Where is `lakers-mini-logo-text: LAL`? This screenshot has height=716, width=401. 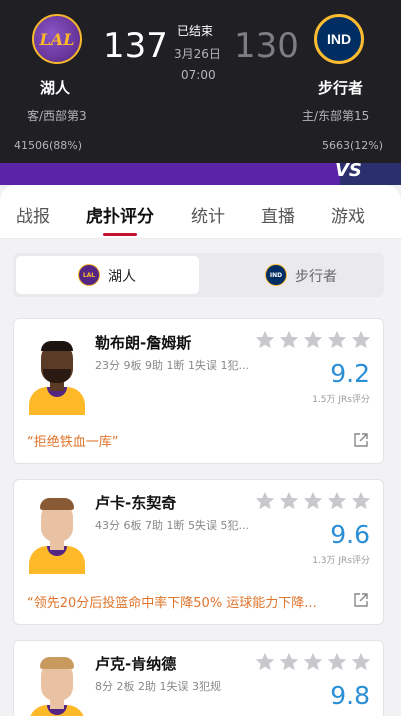
lakers-mini-logo-text: LAL is located at coordinates (89, 275).